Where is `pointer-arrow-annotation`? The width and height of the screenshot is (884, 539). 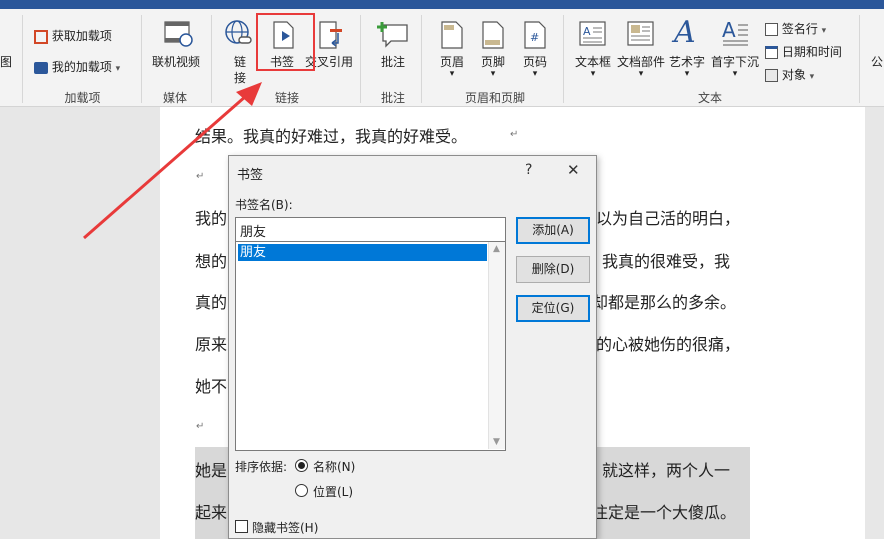 pointer-arrow-annotation is located at coordinates (172, 161).